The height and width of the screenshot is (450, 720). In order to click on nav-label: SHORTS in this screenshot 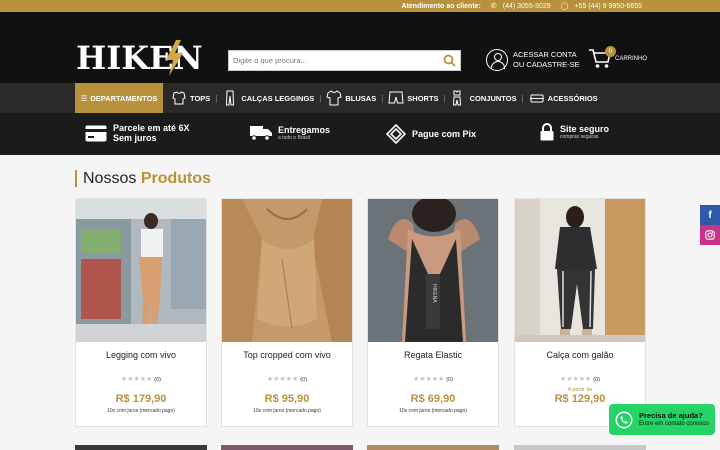, I will do `click(423, 98)`.